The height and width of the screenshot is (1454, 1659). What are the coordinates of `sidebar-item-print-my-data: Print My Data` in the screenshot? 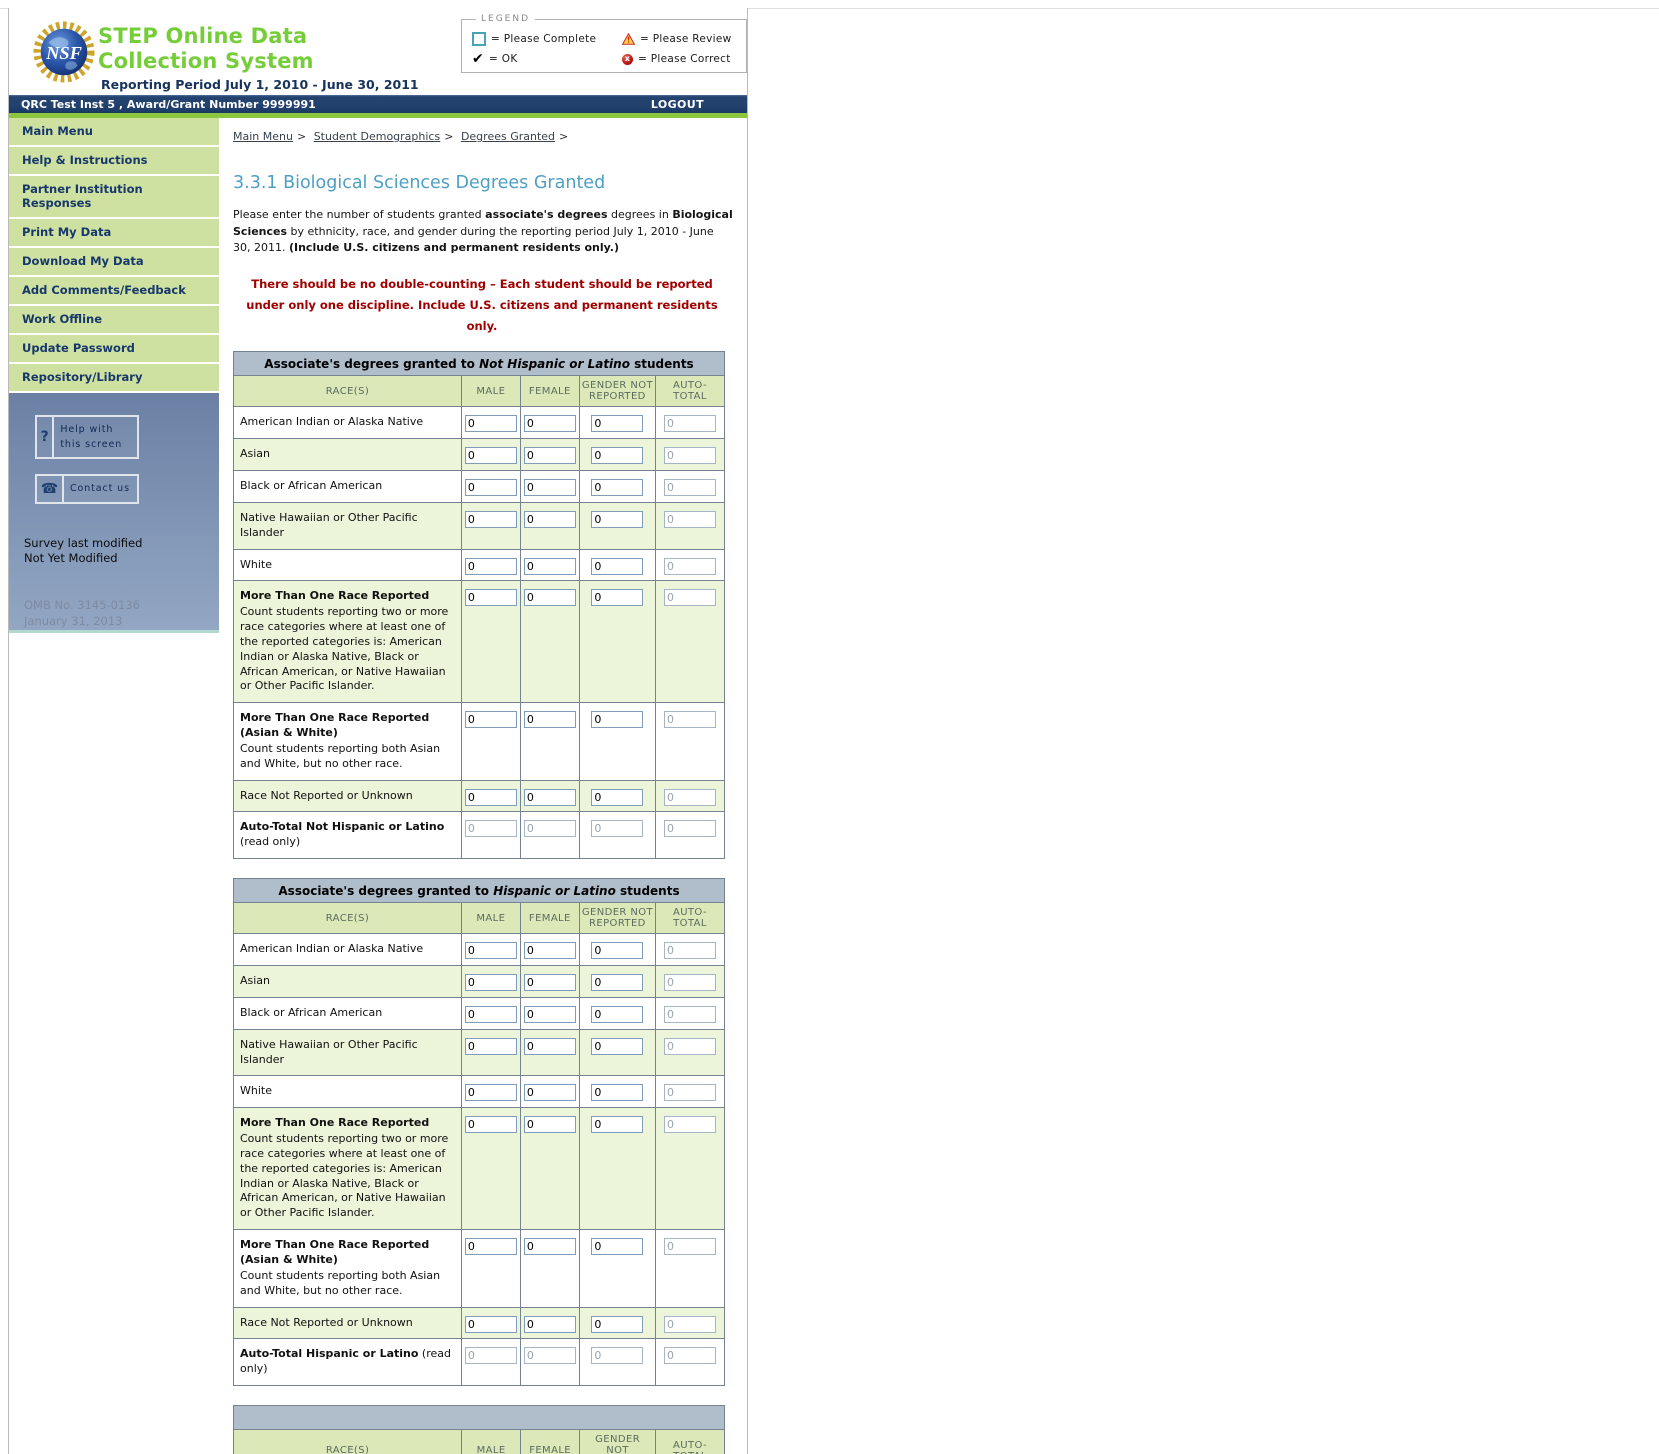 It's located at (114, 232).